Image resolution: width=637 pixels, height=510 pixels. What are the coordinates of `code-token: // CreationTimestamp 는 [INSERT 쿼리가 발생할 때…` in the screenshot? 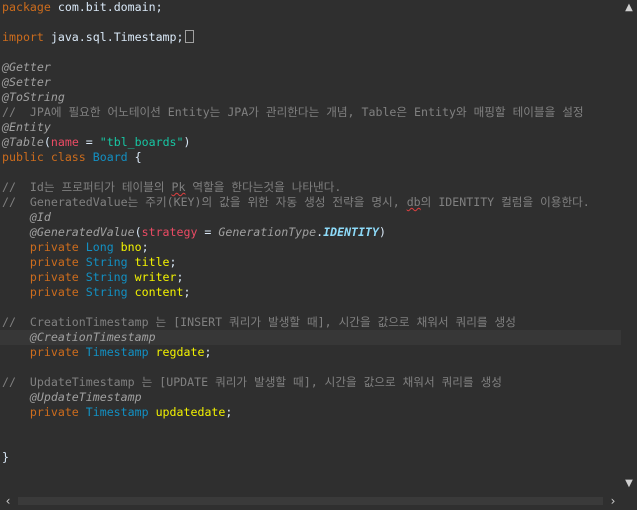 It's located at (259, 322).